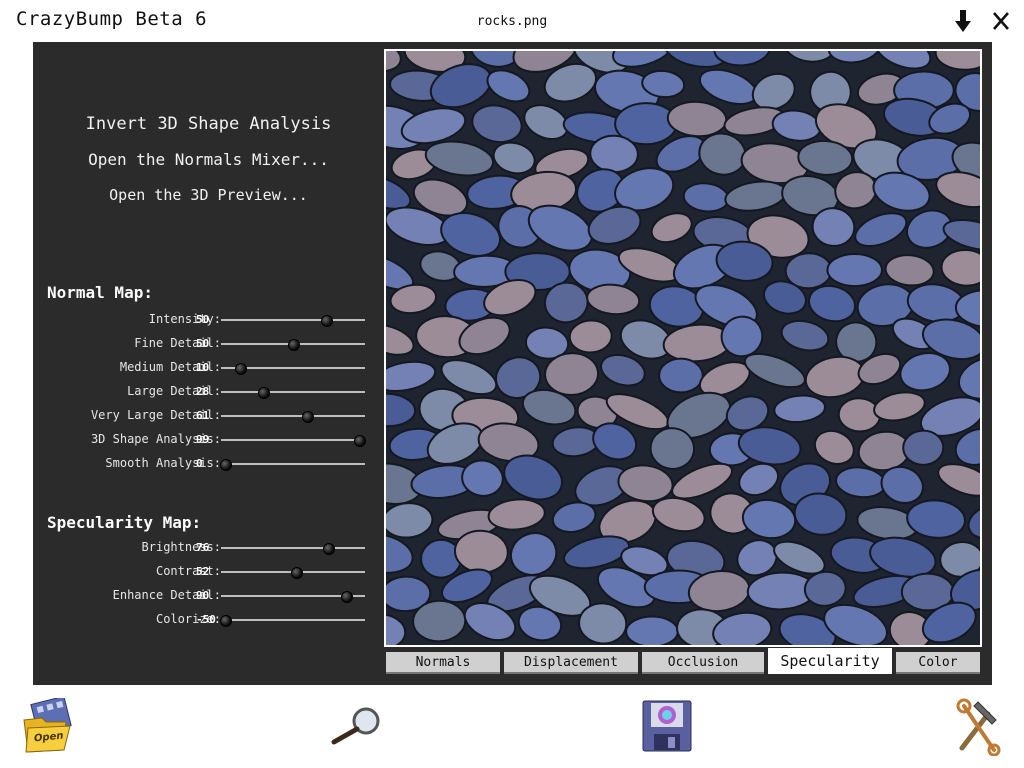 The width and height of the screenshot is (1024, 768). What do you see at coordinates (571, 663) in the screenshot?
I see `tab-displacement: Displacement` at bounding box center [571, 663].